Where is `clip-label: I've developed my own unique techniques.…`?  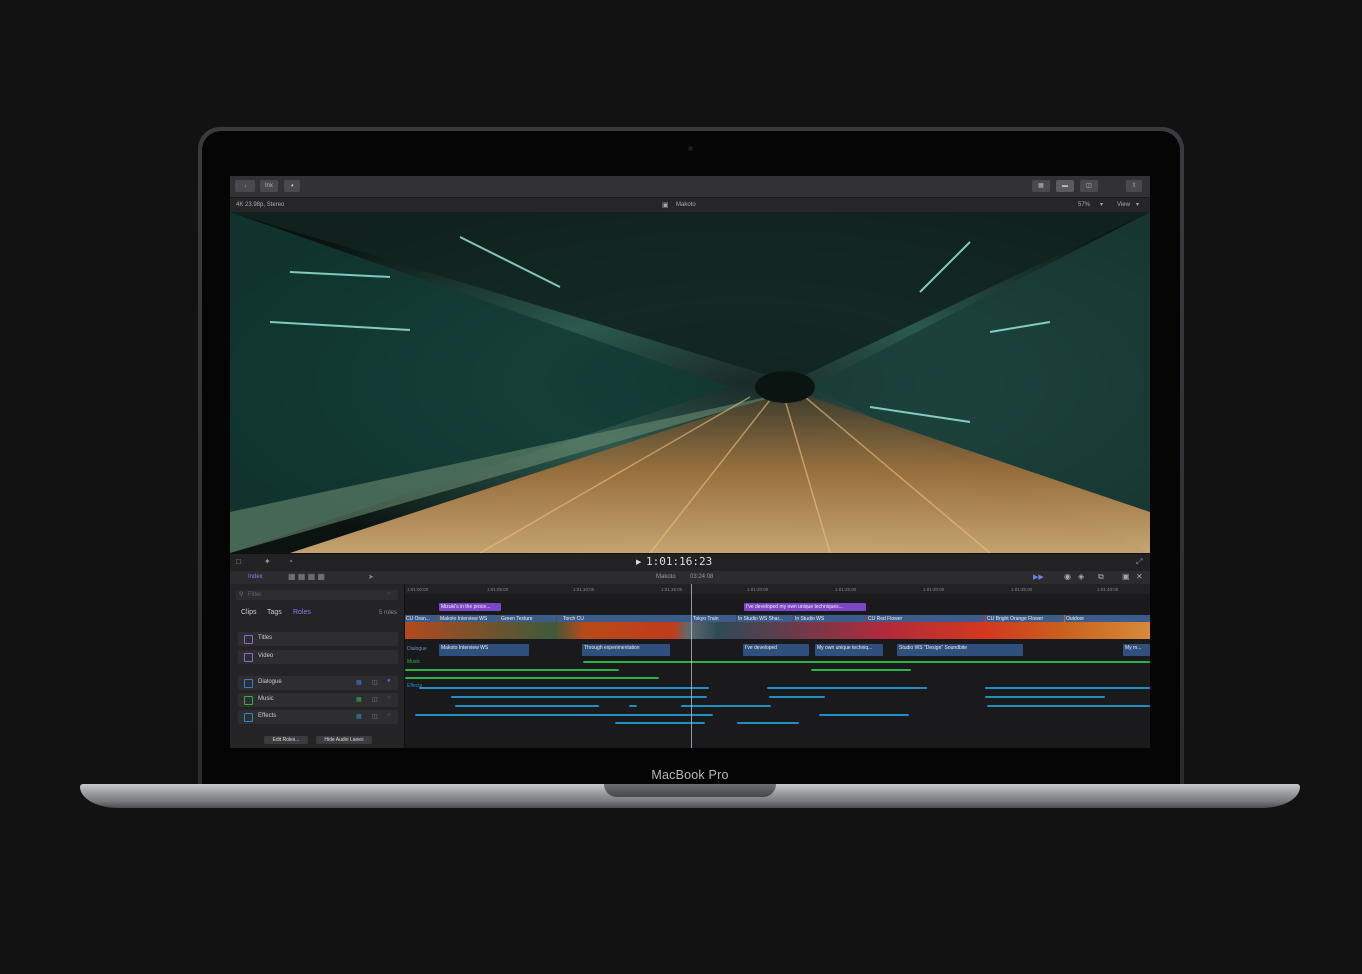 clip-label: I've developed my own unique techniques.… is located at coordinates (794, 607).